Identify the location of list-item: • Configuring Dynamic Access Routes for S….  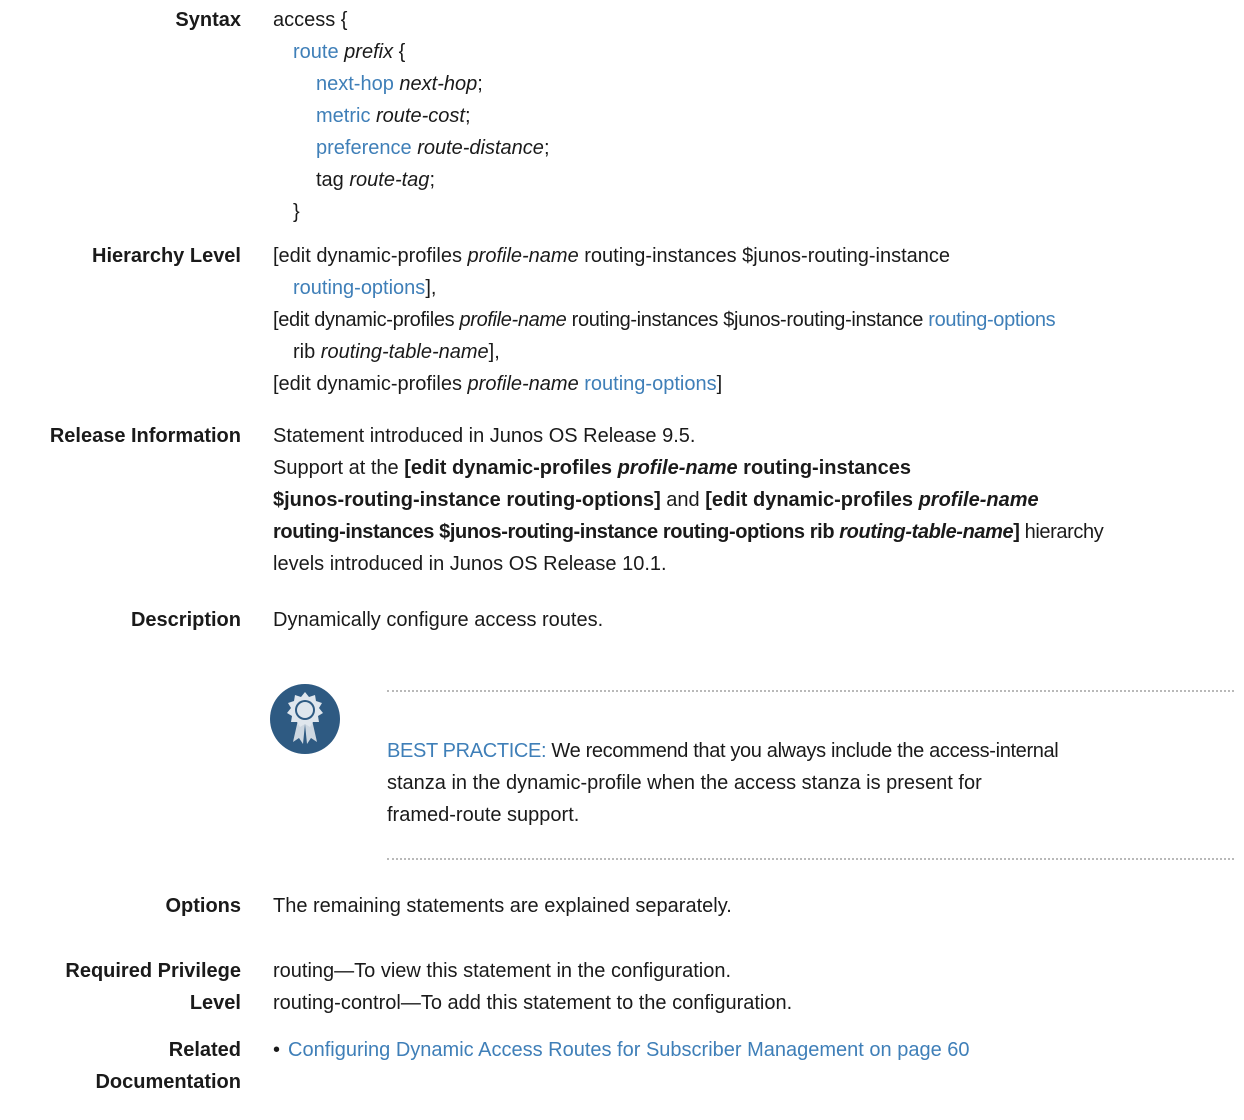
(621, 1050).